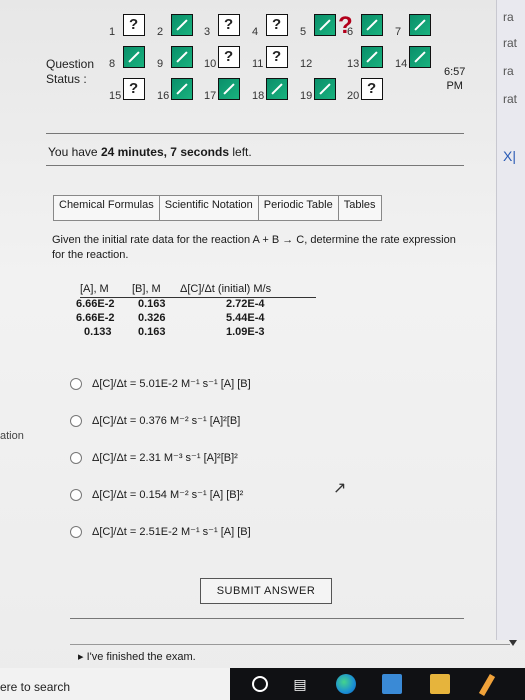 This screenshot has width=525, height=700. Describe the element at coordinates (165, 457) in the screenshot. I see `option-label: Δ[C]/Δt = 2.31 M⁻³ s⁻¹ [A]²[B]²` at that location.